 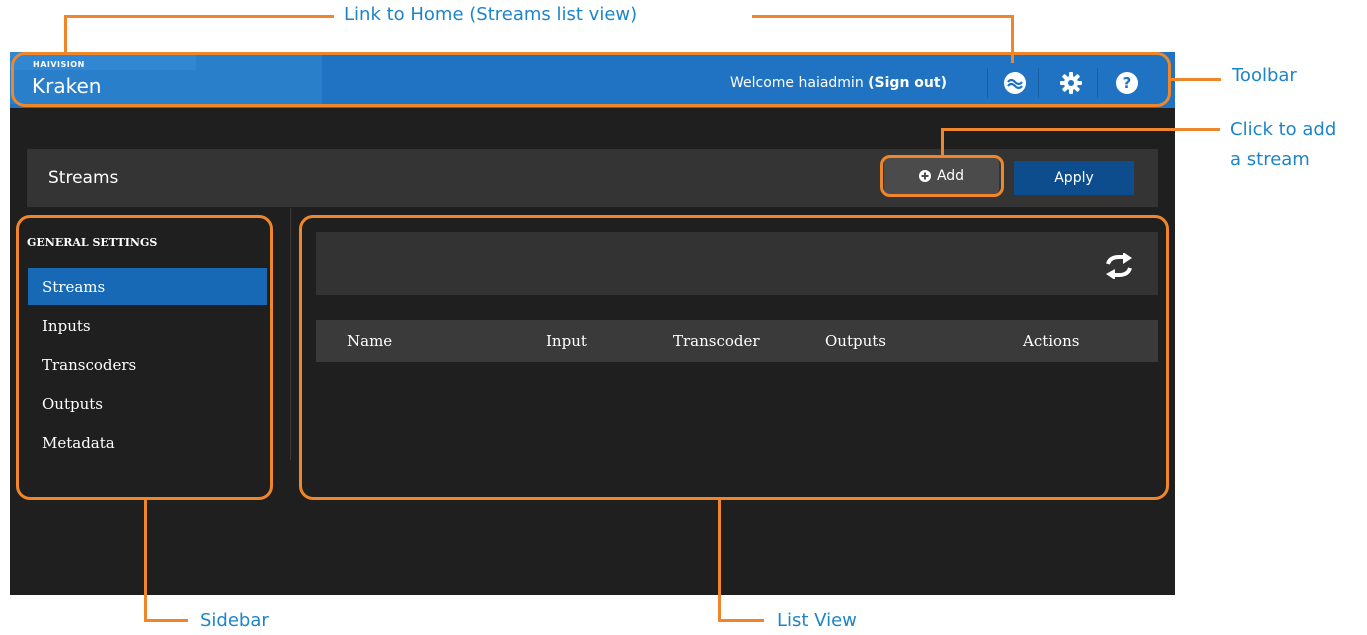 What do you see at coordinates (491, 14) in the screenshot?
I see `callout-home-link: Link to Home (Streams list view)` at bounding box center [491, 14].